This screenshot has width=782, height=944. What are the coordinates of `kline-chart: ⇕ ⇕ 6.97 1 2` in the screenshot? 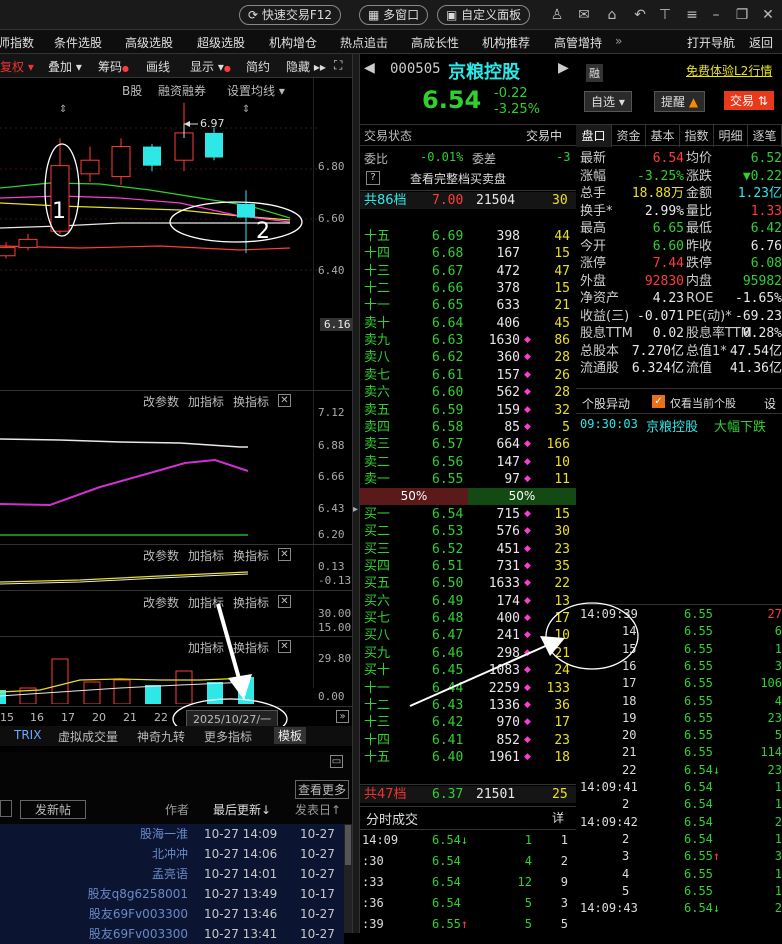 It's located at (159, 243).